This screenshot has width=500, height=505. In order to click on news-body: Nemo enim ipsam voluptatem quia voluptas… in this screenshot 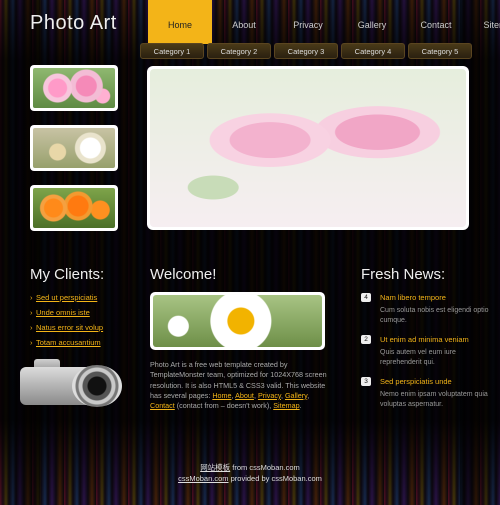, I will do `click(434, 399)`.